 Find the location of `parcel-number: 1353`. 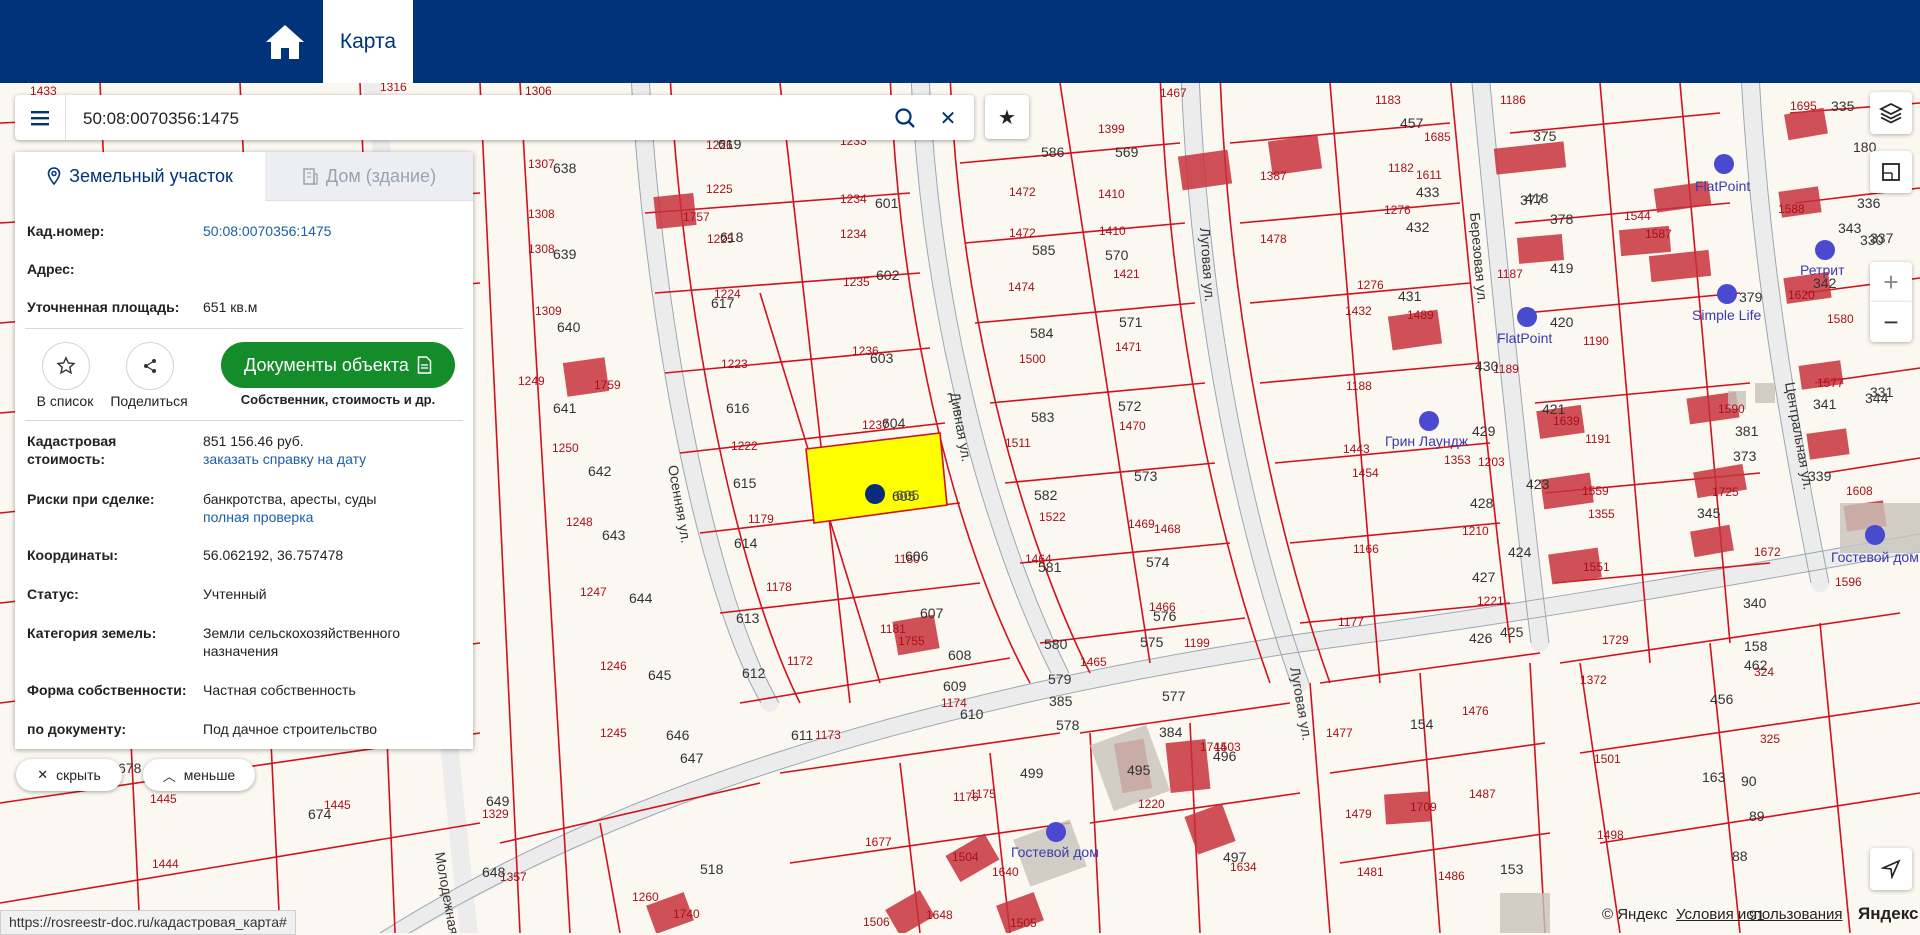

parcel-number: 1353 is located at coordinates (1457, 460).